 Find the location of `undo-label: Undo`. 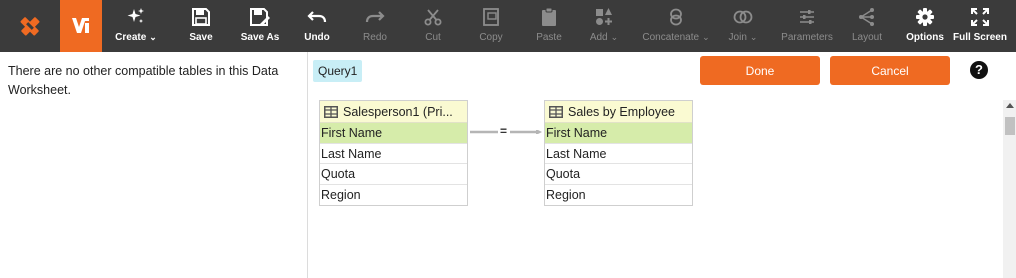

undo-label: Undo is located at coordinates (317, 37).